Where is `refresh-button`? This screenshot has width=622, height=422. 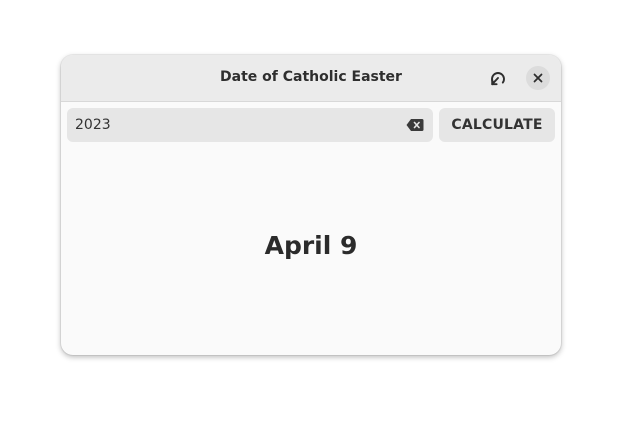 refresh-button is located at coordinates (498, 78).